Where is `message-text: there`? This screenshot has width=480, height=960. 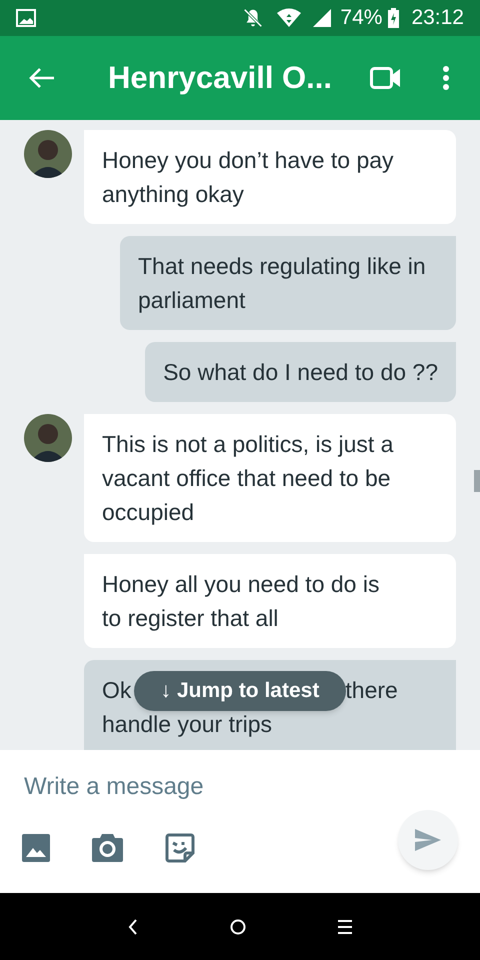 message-text: there is located at coordinates (371, 690).